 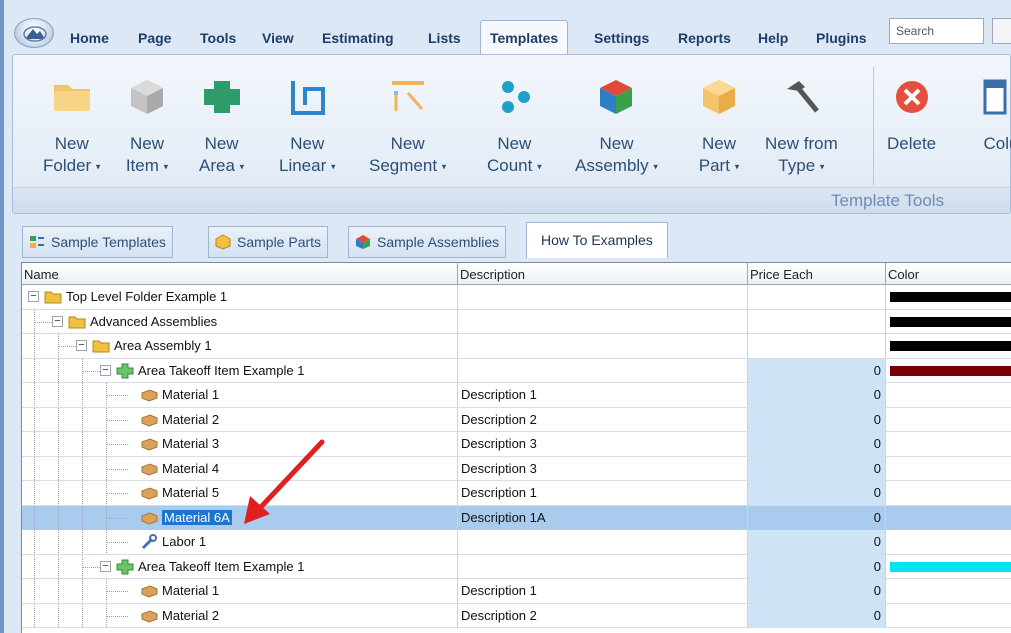 I want to click on menu-plugins: Plugins, so click(x=841, y=38).